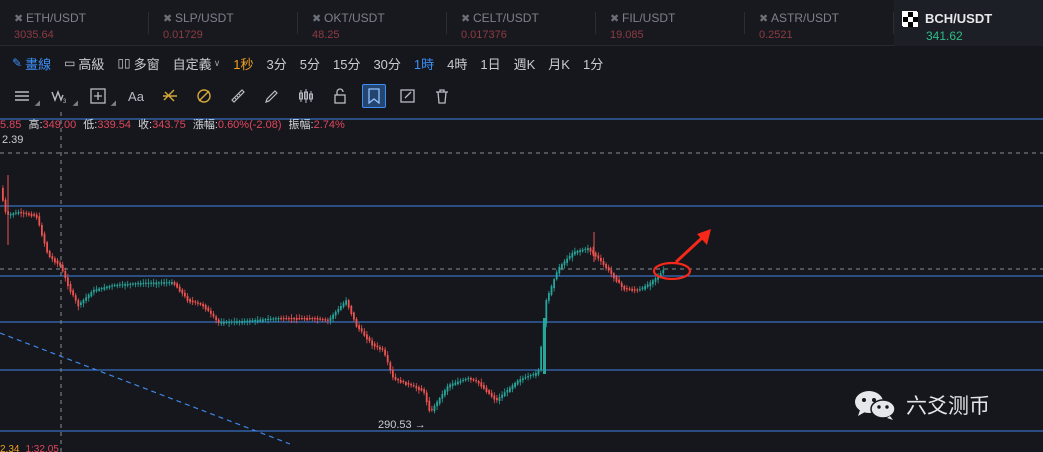  What do you see at coordinates (243, 63) in the screenshot?
I see `tf-1s: 1秒` at bounding box center [243, 63].